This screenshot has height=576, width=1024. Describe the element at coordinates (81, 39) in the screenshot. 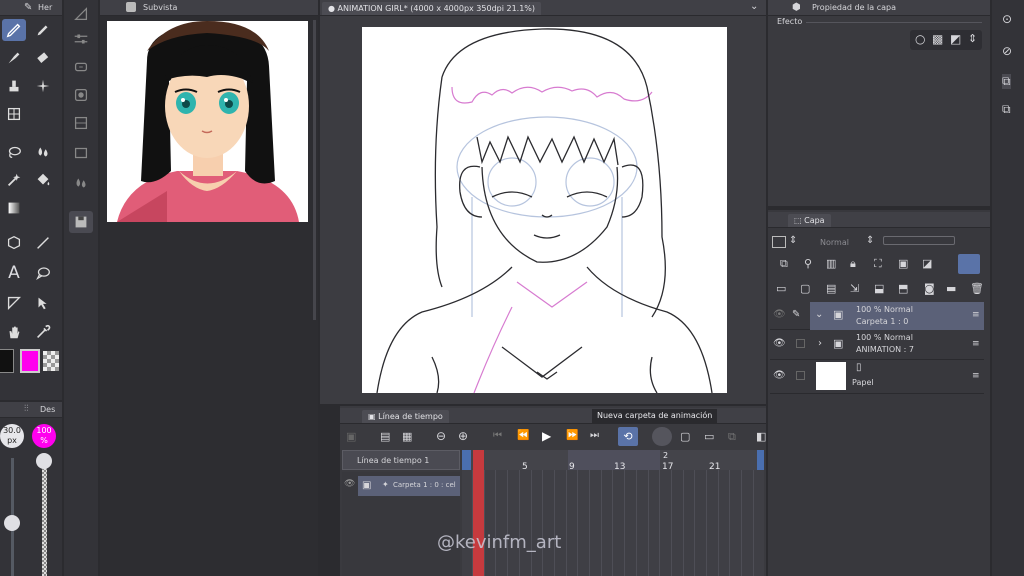

I see `command-sliders-button` at that location.